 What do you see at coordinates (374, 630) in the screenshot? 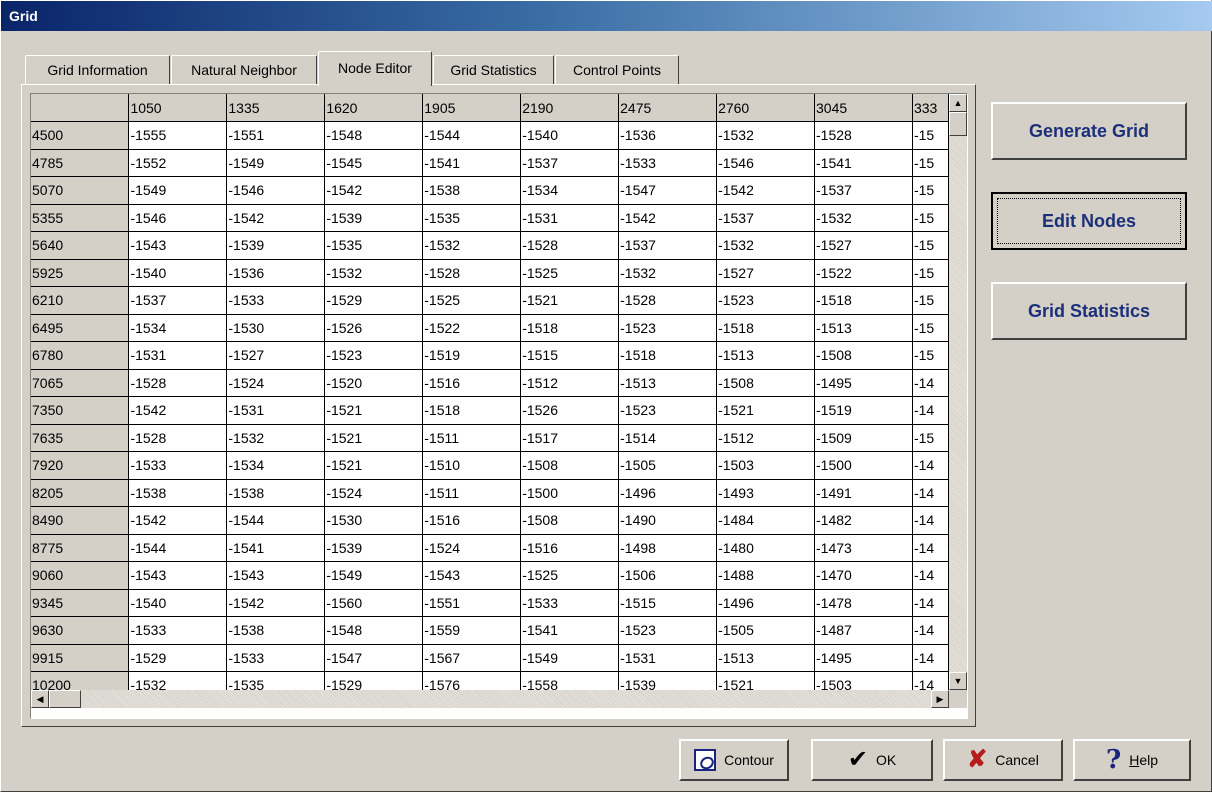
I see `node-cell: -1548` at bounding box center [374, 630].